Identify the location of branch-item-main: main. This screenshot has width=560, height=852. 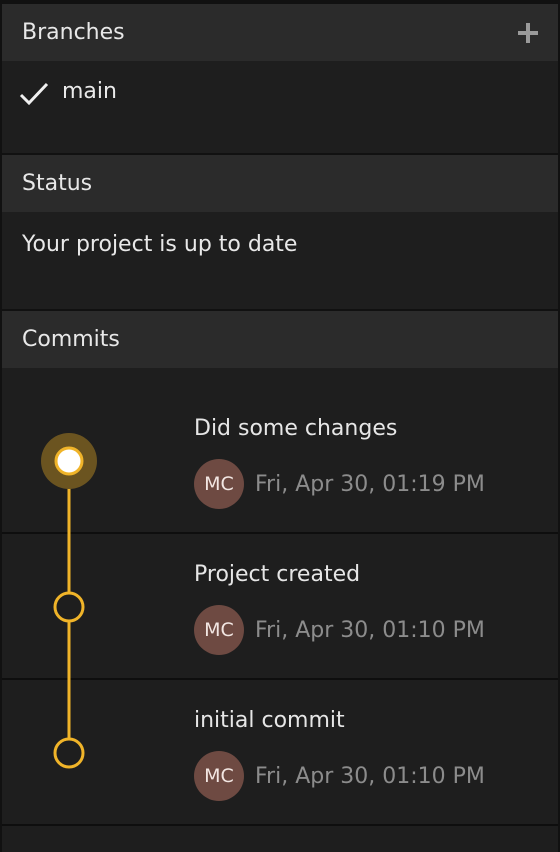
(280, 94).